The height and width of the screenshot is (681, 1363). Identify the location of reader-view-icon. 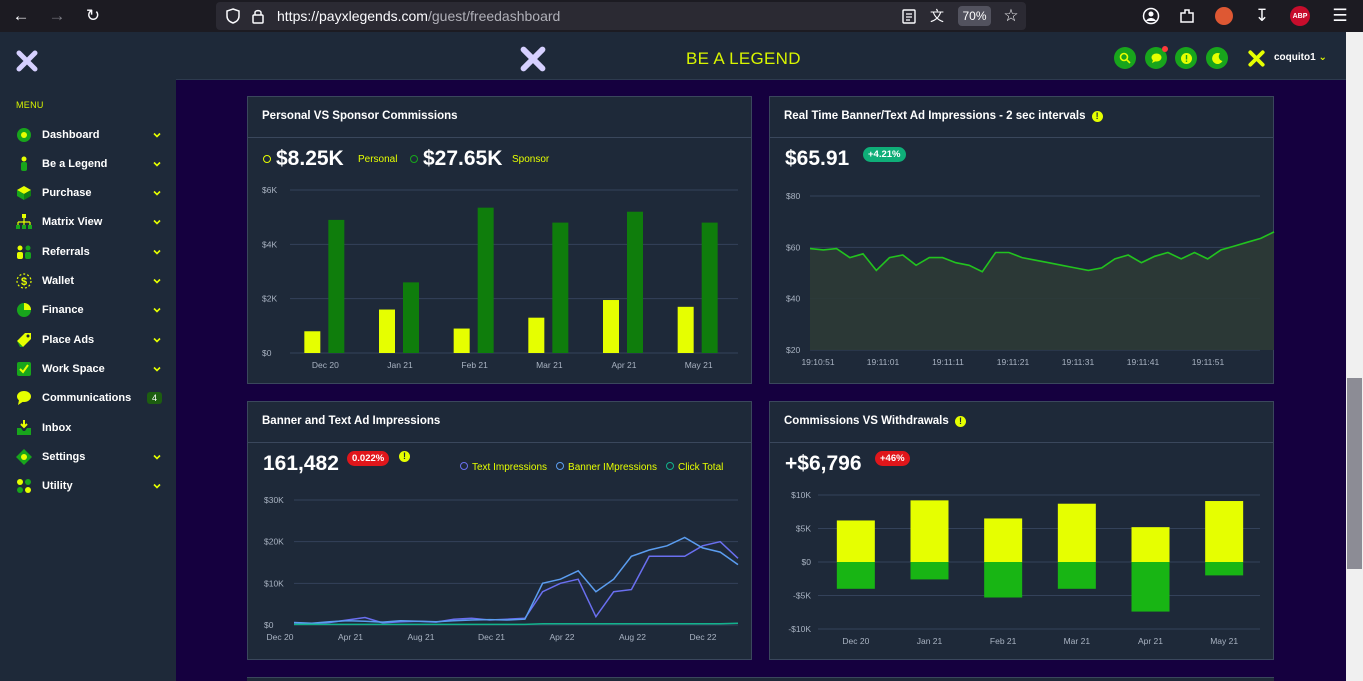
(909, 16).